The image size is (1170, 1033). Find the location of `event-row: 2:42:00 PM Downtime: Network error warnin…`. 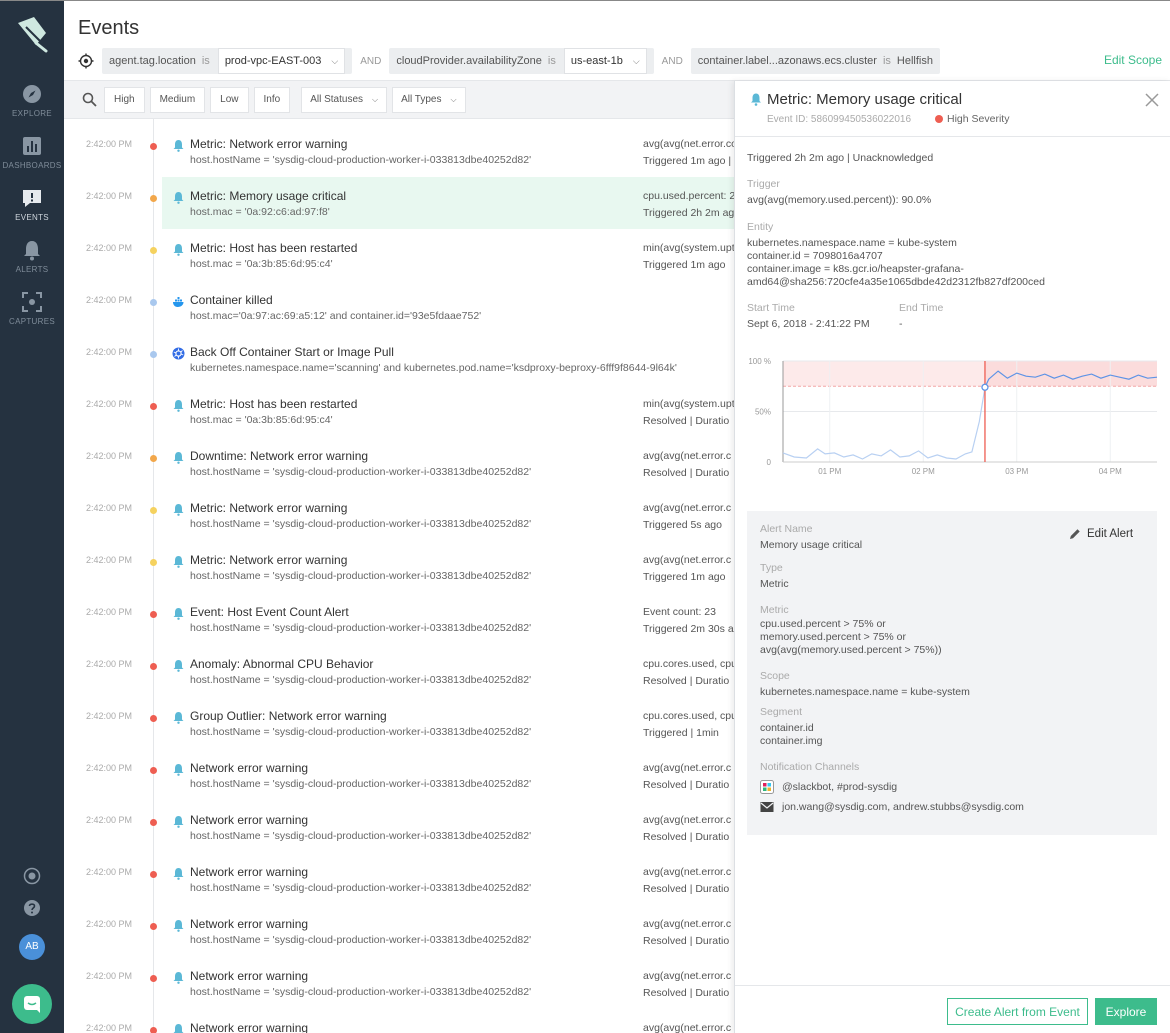

event-row: 2:42:00 PM Downtime: Network error warnin… is located at coordinates (399, 463).